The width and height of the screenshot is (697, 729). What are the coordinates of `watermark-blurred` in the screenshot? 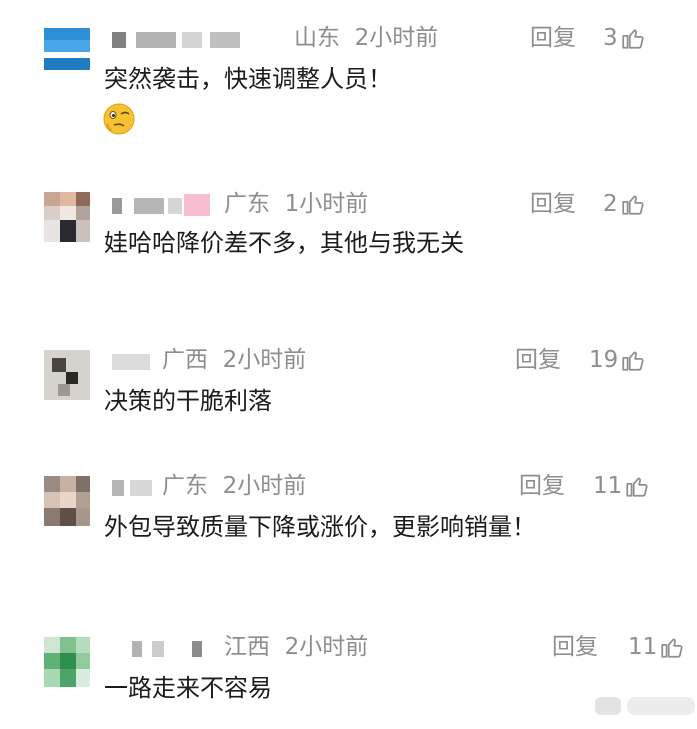 It's located at (645, 706).